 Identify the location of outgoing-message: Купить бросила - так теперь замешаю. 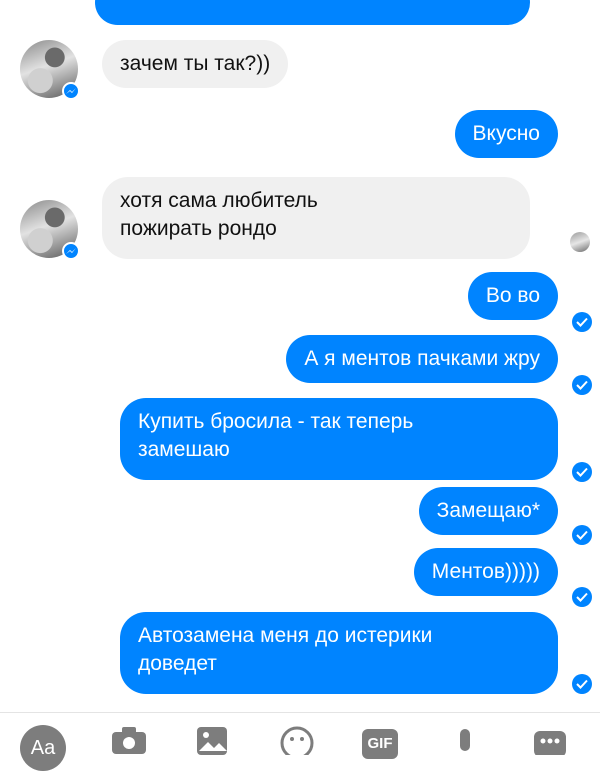
(339, 439).